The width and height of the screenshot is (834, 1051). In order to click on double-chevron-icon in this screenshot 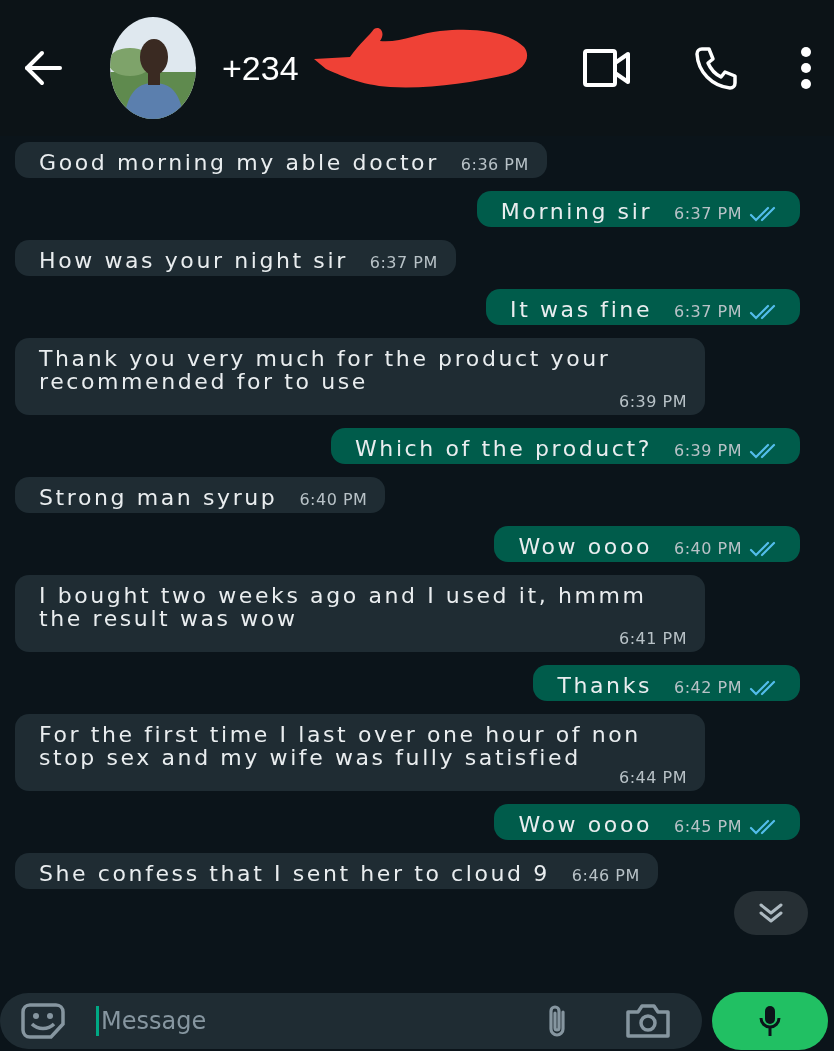, I will do `click(771, 913)`.